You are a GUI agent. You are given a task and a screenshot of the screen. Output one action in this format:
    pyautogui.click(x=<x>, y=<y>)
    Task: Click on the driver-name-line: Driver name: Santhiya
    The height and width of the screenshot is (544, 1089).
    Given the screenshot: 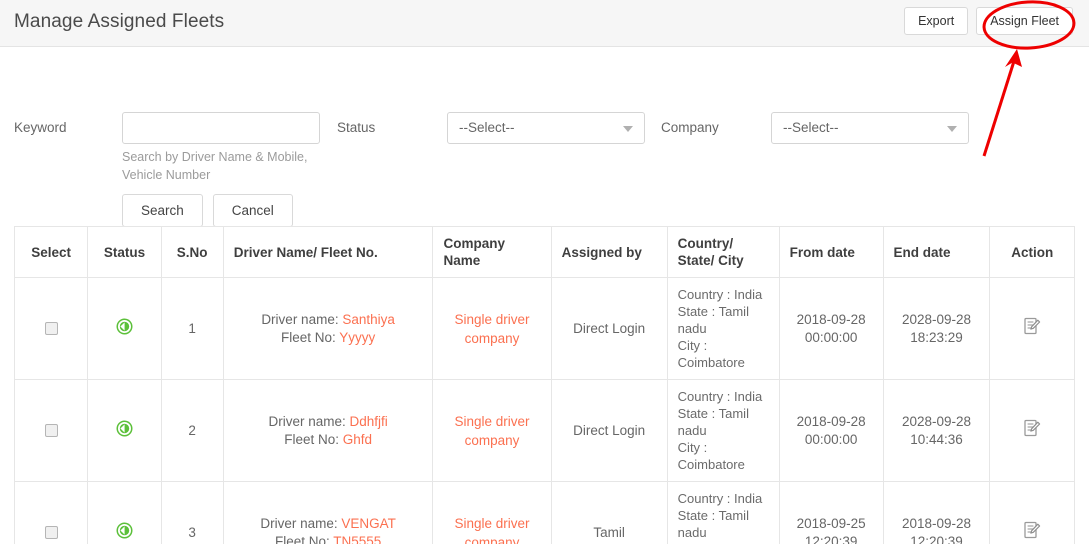 What is the action you would take?
    pyautogui.click(x=328, y=320)
    